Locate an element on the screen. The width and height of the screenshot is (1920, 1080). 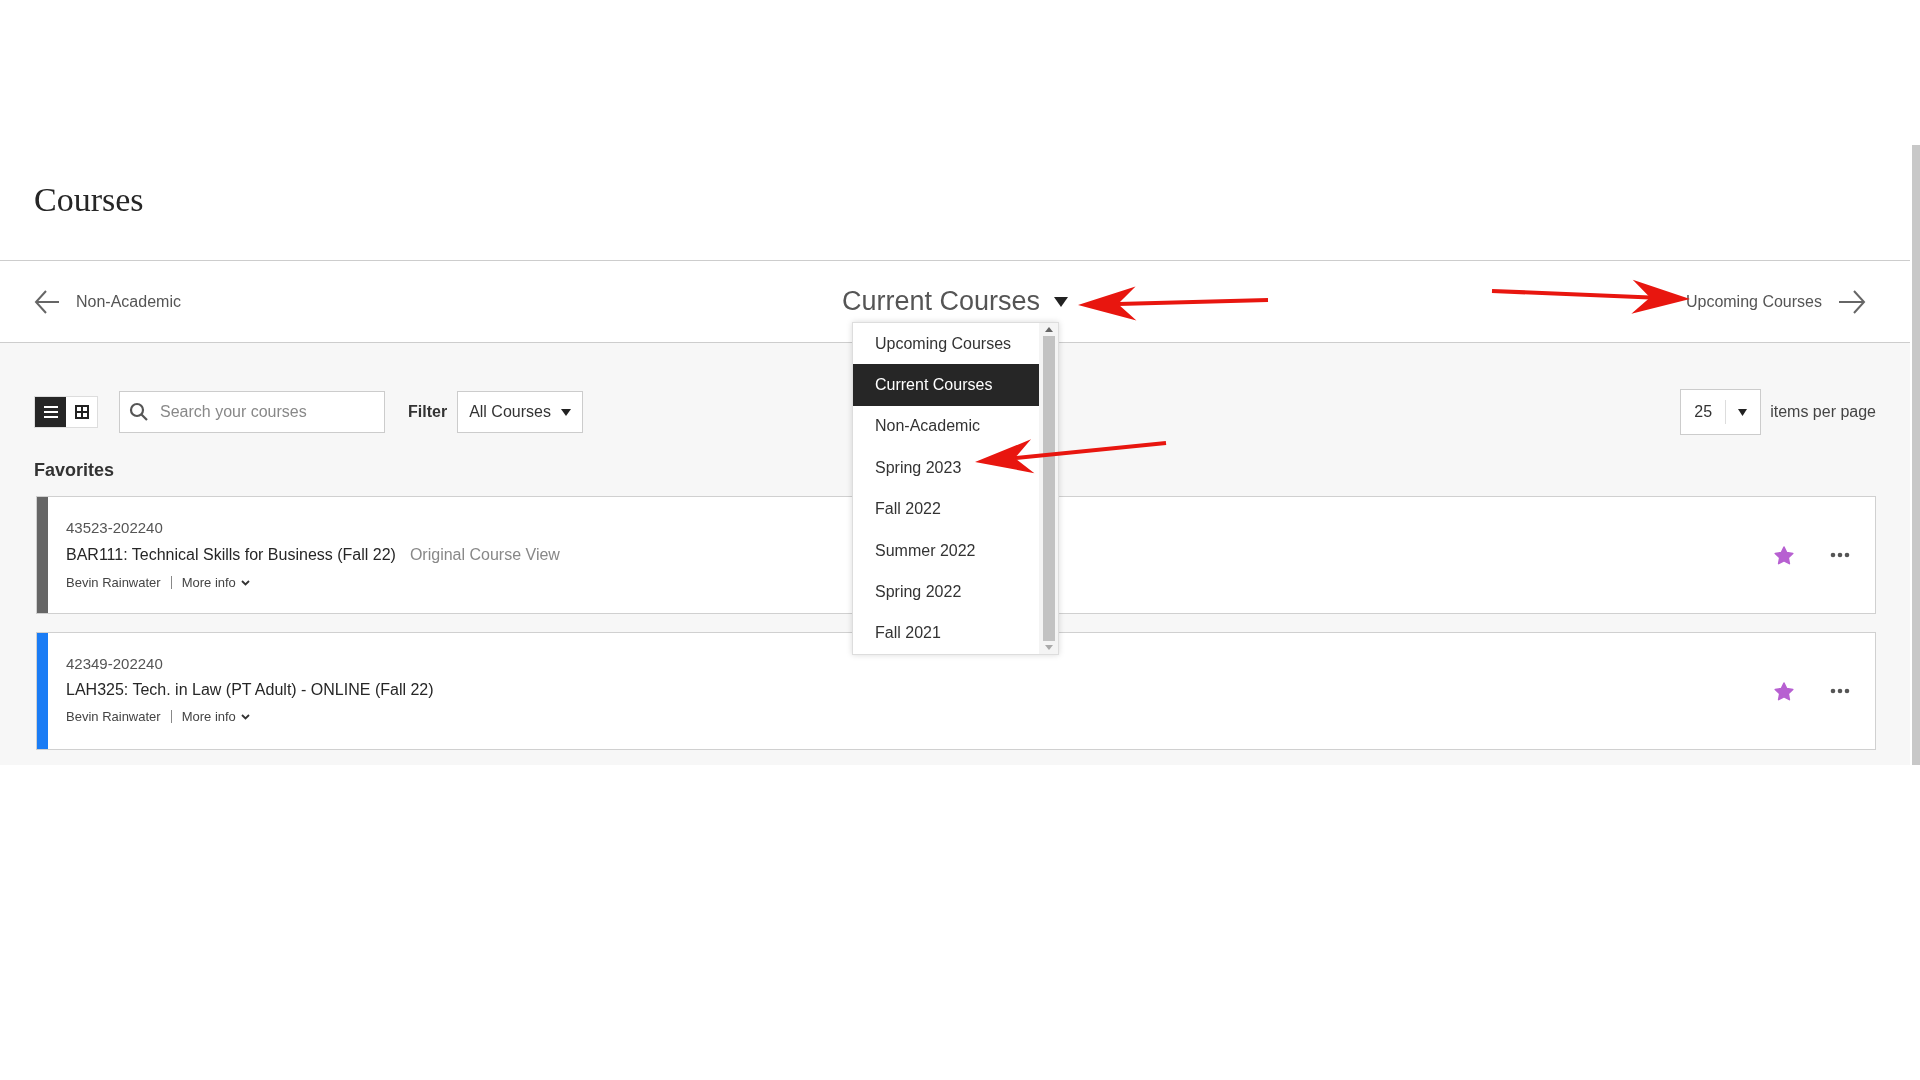
list-view-icon is located at coordinates (50, 412).